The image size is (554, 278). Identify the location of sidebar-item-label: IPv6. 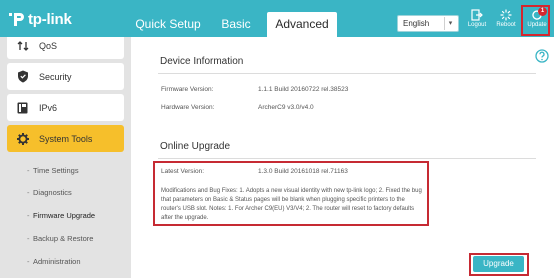
(48, 107).